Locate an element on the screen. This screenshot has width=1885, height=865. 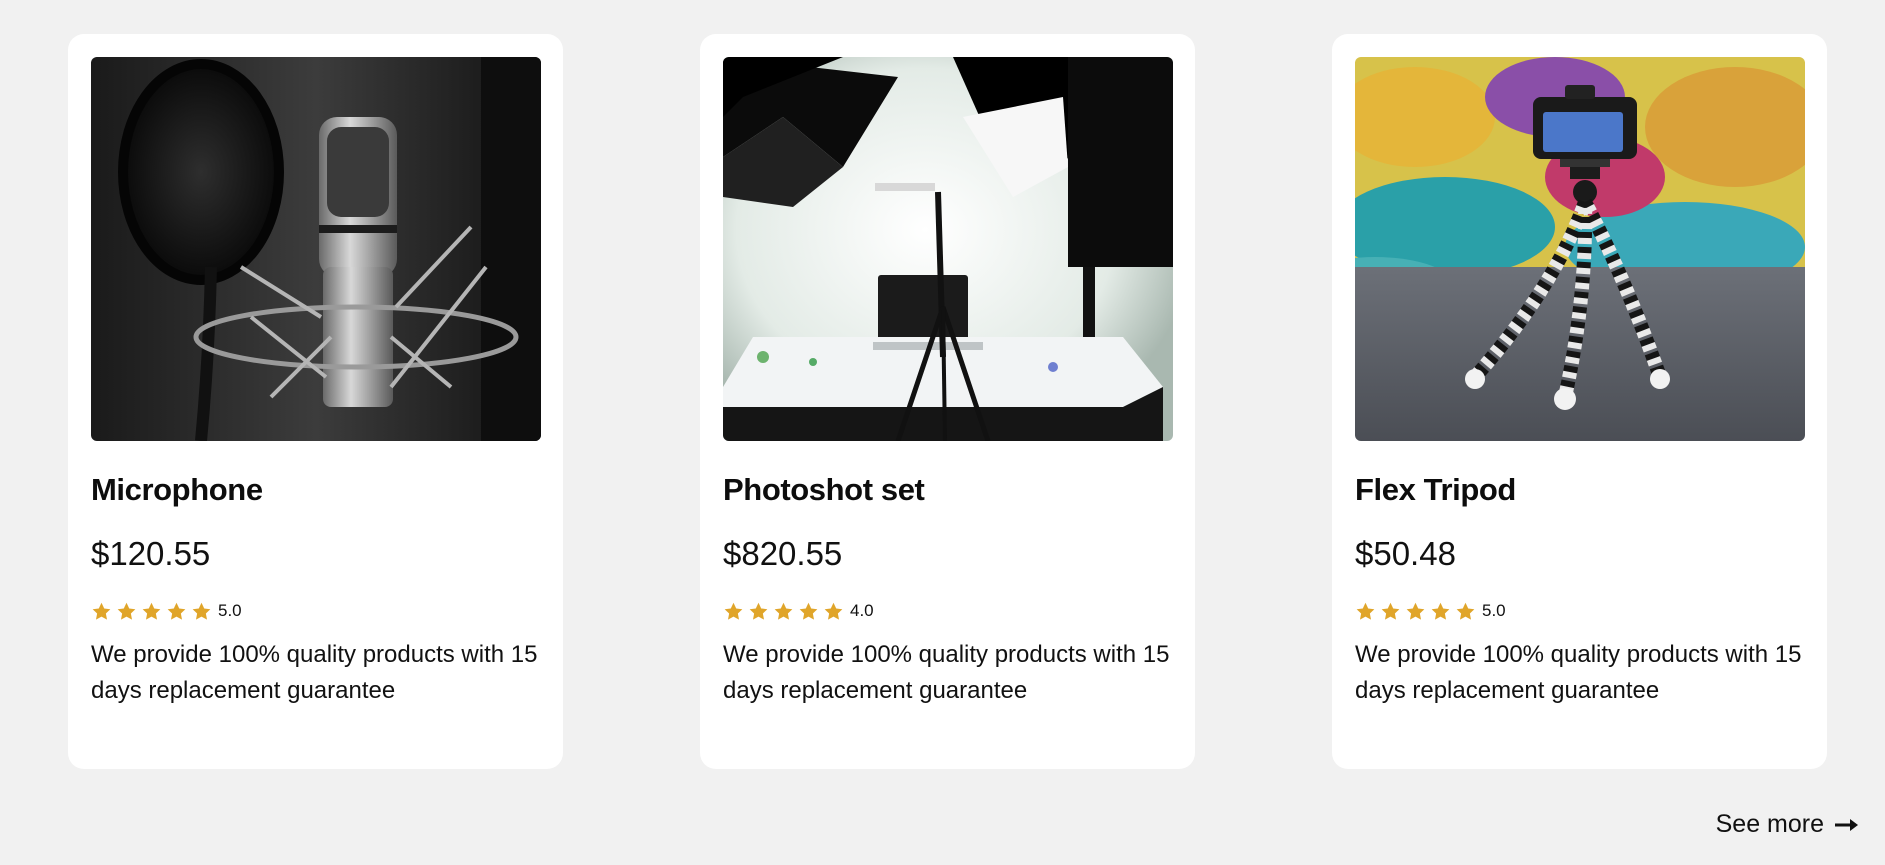
product-rating: 4.0 is located at coordinates (948, 611).